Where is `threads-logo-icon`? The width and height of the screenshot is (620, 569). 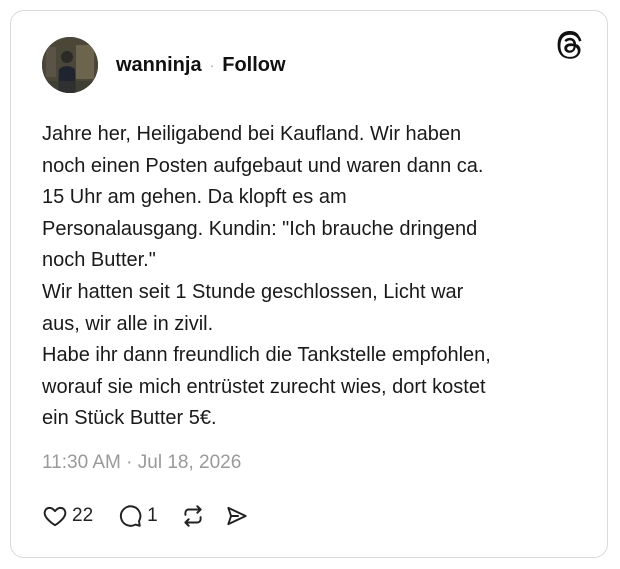 threads-logo-icon is located at coordinates (570, 46).